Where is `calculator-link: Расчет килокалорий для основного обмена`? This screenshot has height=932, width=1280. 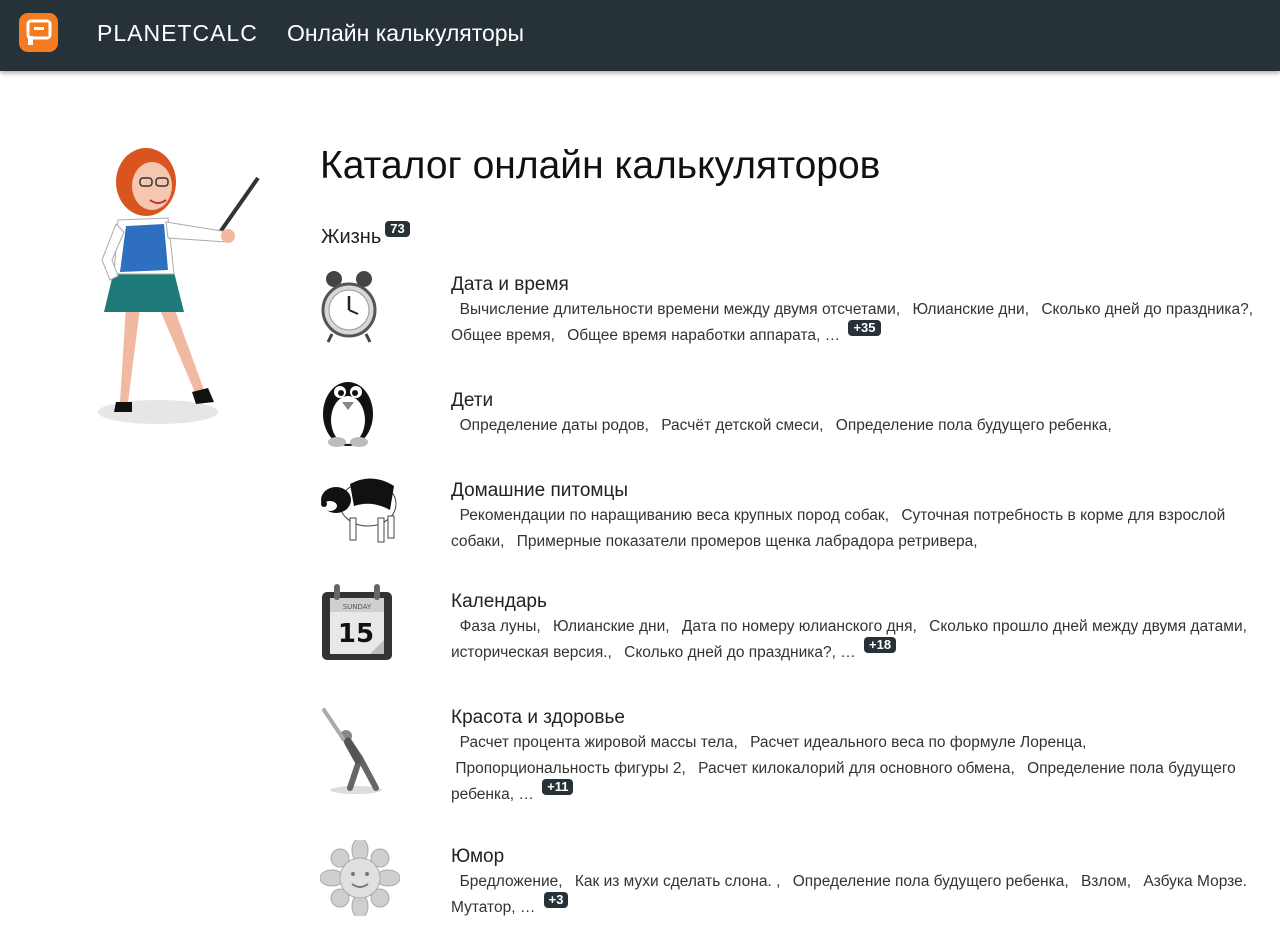
calculator-link: Расчет килокалорий для основного обмена is located at coordinates (854, 768).